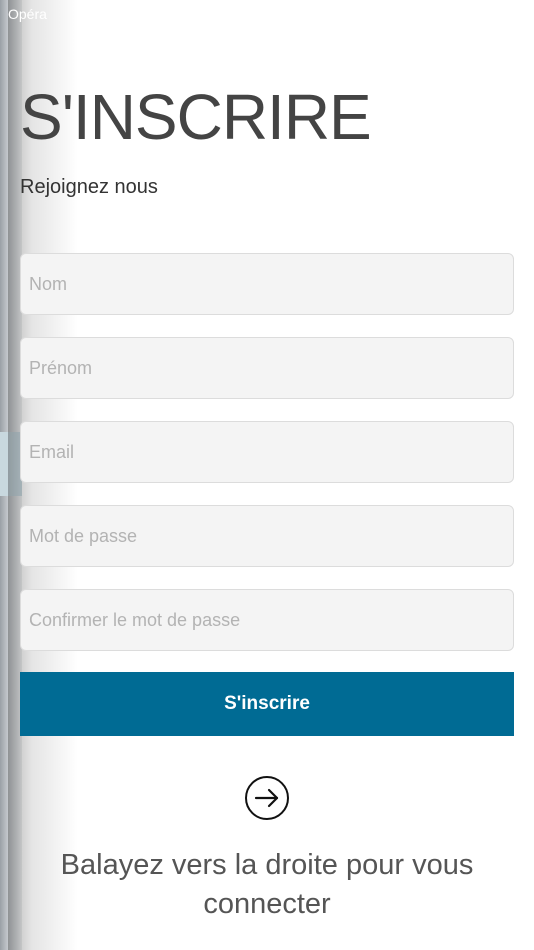 This screenshot has width=534, height=950. I want to click on password-field, so click(267, 536).